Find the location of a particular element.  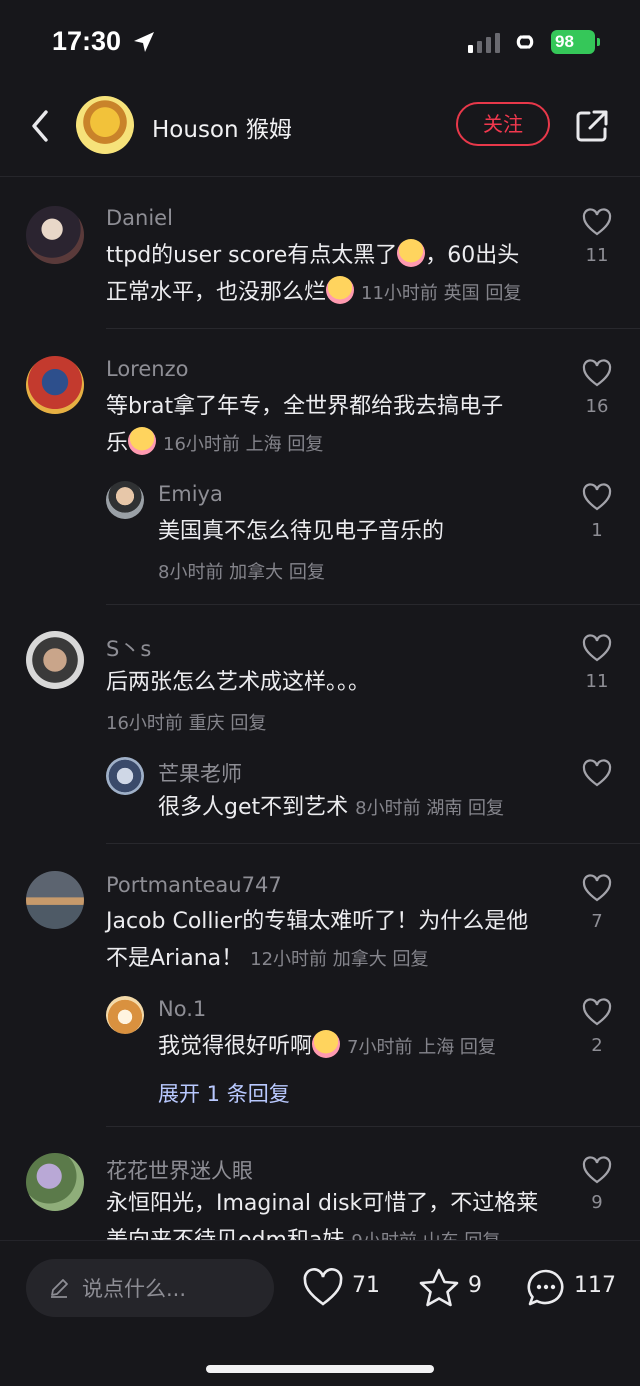

author-name: Houson 猴姆 is located at coordinates (222, 127).